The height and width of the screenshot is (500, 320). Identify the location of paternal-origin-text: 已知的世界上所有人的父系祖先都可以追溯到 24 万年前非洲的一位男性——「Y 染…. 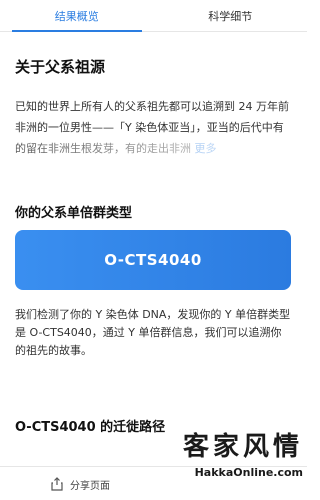
(152, 127).